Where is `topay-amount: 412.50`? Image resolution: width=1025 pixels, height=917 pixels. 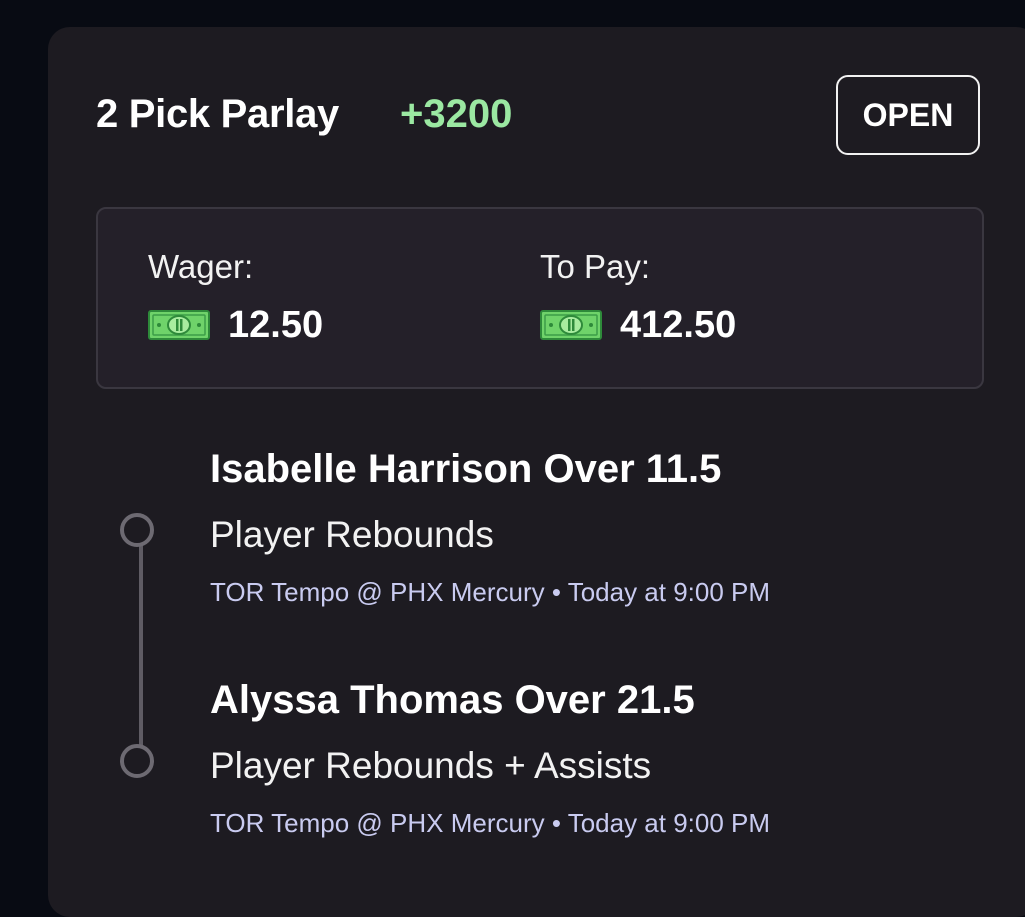
topay-amount: 412.50 is located at coordinates (678, 325).